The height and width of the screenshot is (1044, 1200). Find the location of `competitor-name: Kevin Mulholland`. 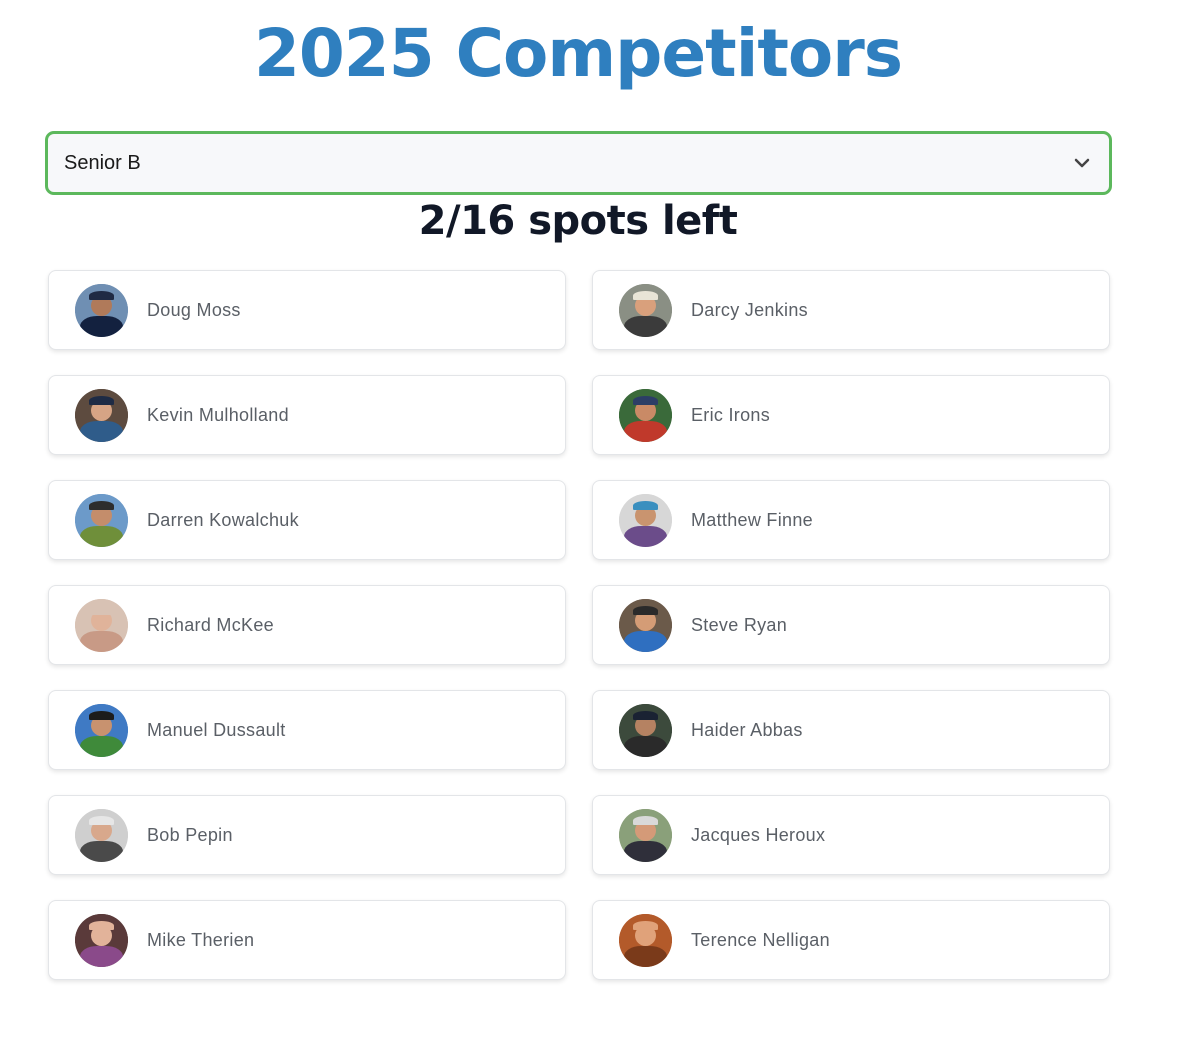

competitor-name: Kevin Mulholland is located at coordinates (218, 414).